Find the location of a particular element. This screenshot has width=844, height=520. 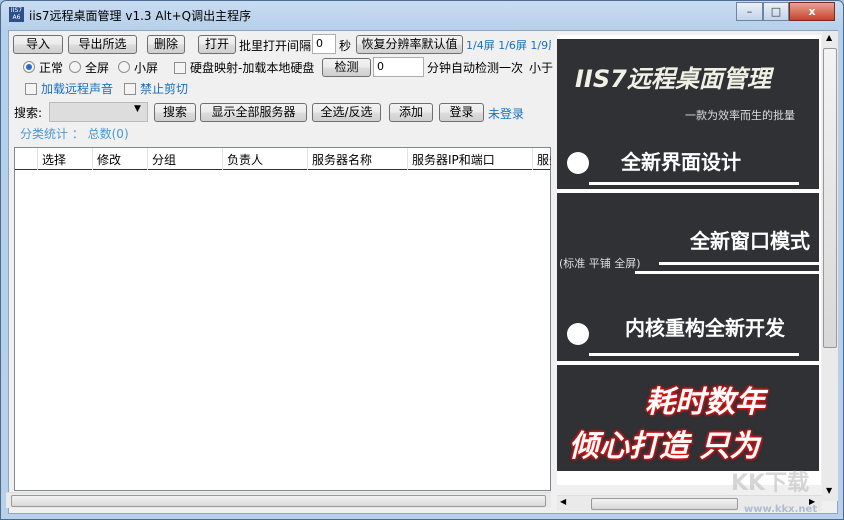

slogan-1: 耗时数年 is located at coordinates (705, 402).